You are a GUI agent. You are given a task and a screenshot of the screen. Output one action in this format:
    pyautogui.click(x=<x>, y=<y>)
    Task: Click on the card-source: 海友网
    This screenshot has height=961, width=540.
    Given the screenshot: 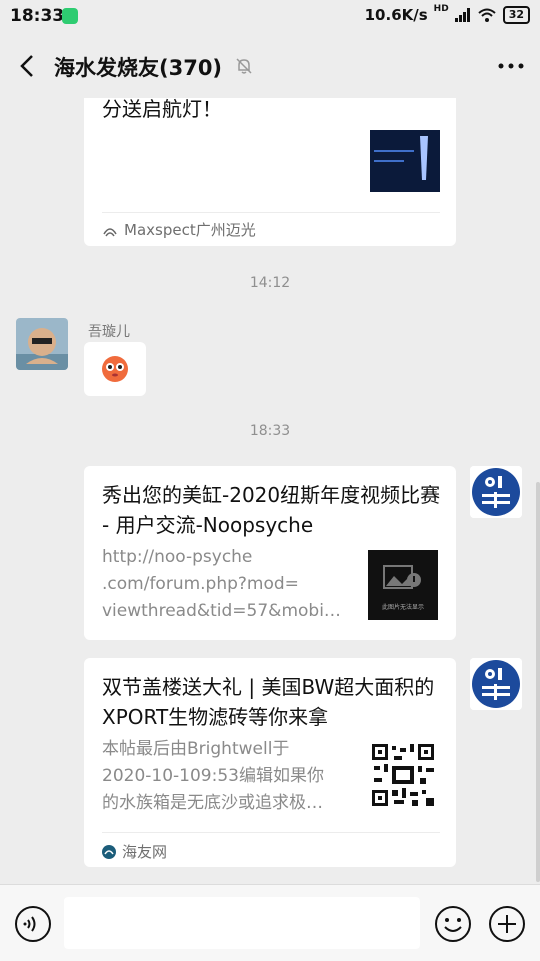 What is the action you would take?
    pyautogui.click(x=134, y=851)
    